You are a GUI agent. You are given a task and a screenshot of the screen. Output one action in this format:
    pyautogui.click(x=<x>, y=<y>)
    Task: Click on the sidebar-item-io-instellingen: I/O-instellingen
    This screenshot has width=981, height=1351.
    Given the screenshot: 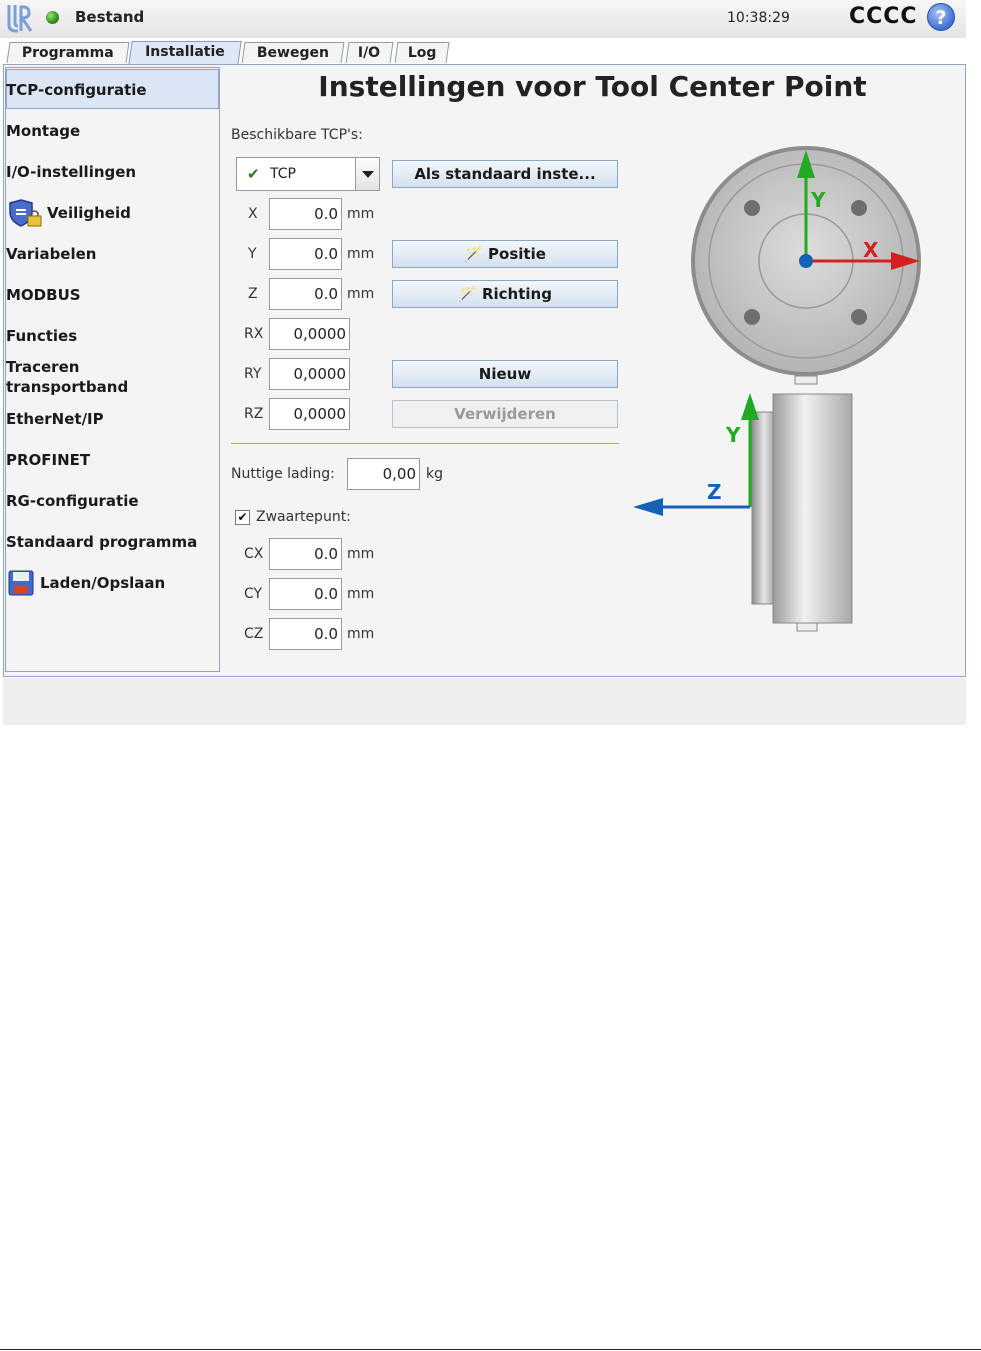 What is the action you would take?
    pyautogui.click(x=71, y=172)
    